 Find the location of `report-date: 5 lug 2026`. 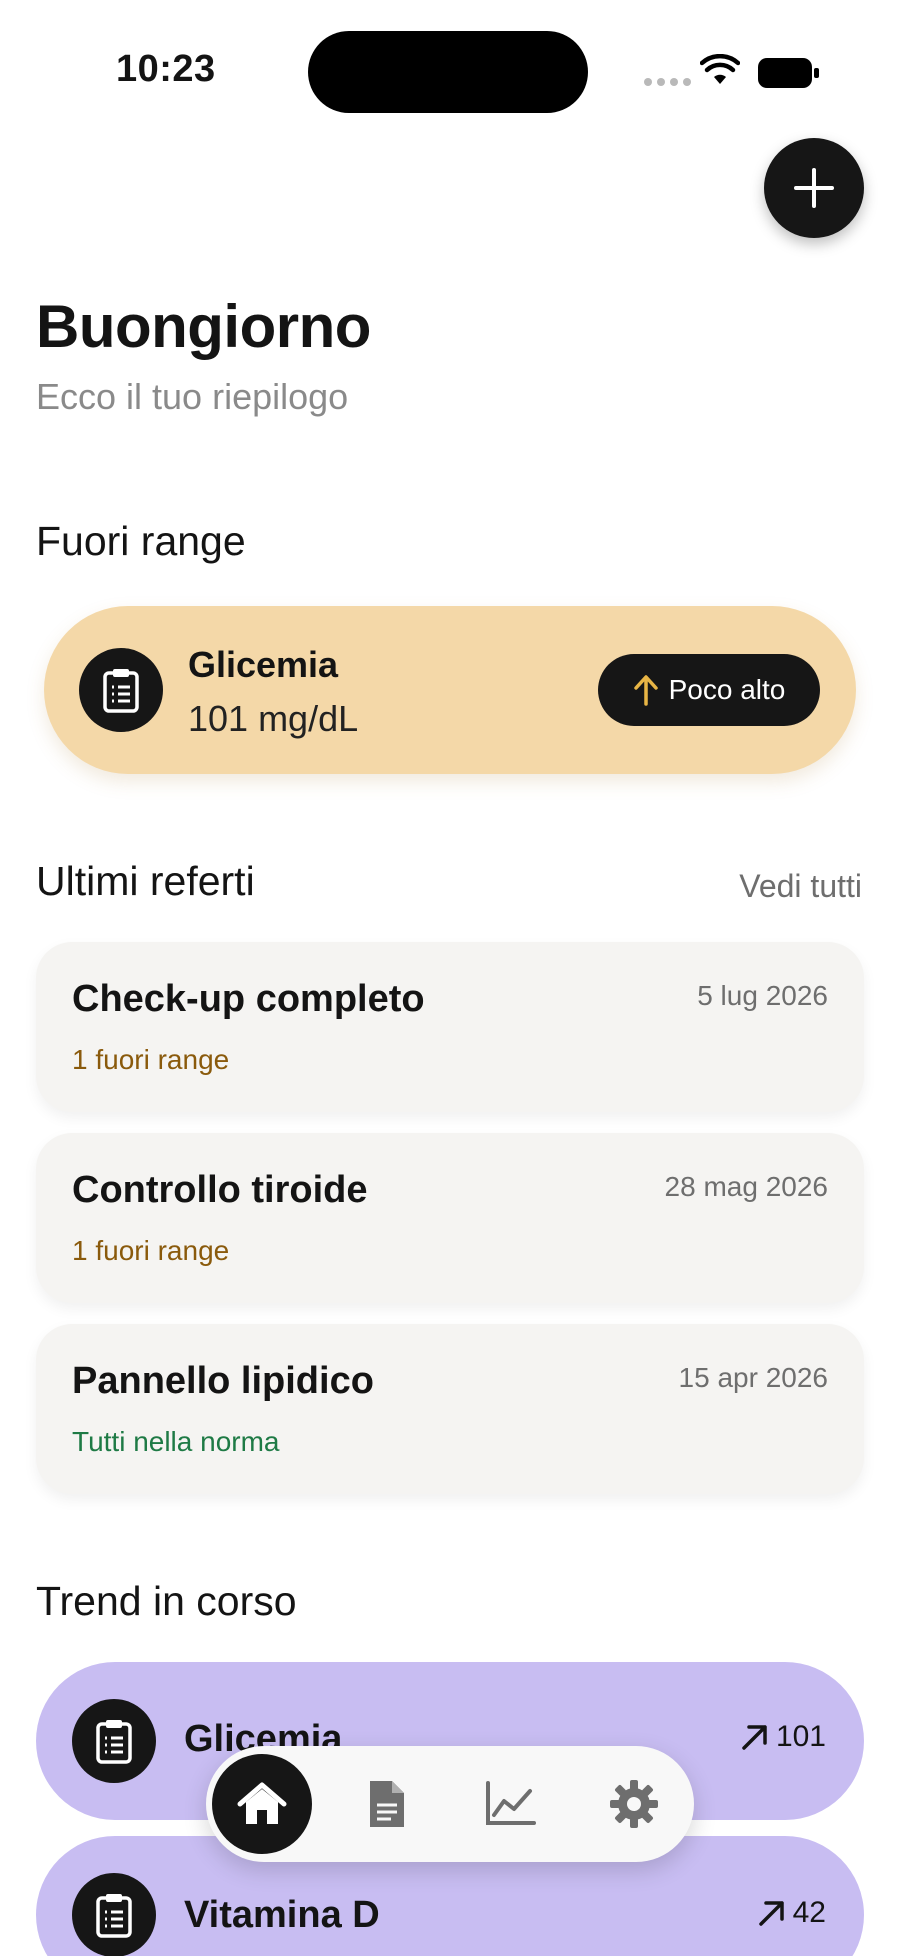

report-date: 5 lug 2026 is located at coordinates (762, 995).